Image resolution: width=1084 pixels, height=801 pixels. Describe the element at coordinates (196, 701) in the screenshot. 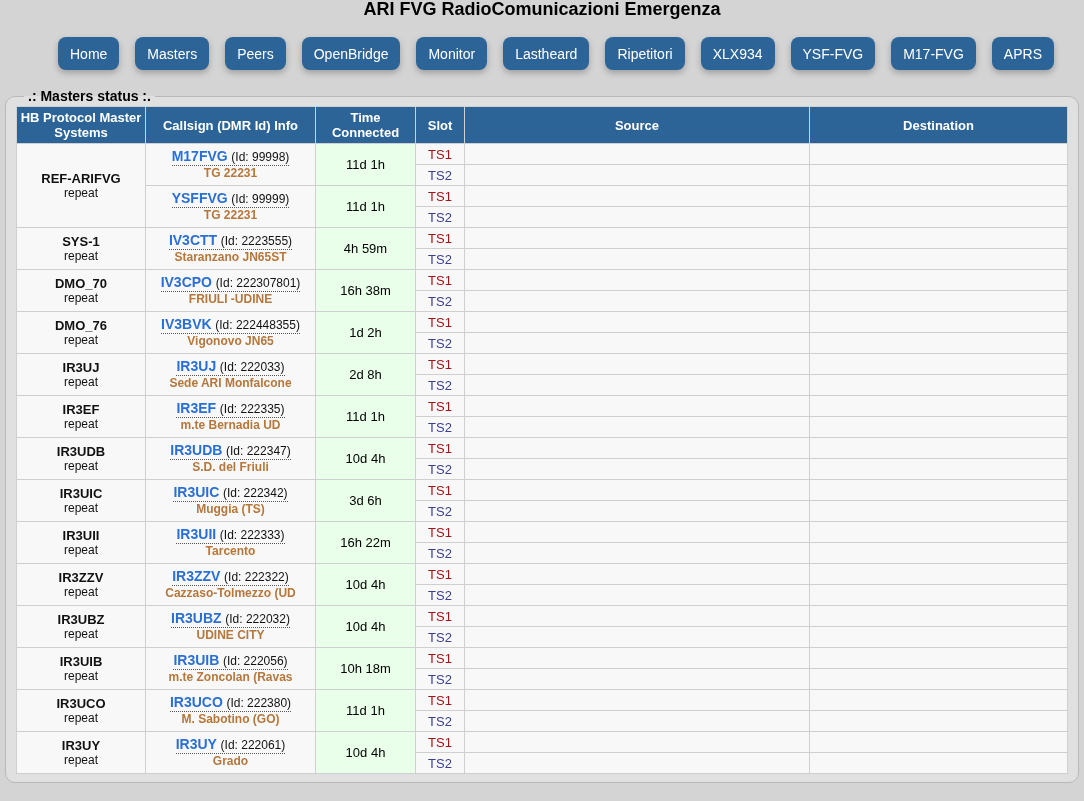

I see `callsign-link: IR3UCO` at that location.